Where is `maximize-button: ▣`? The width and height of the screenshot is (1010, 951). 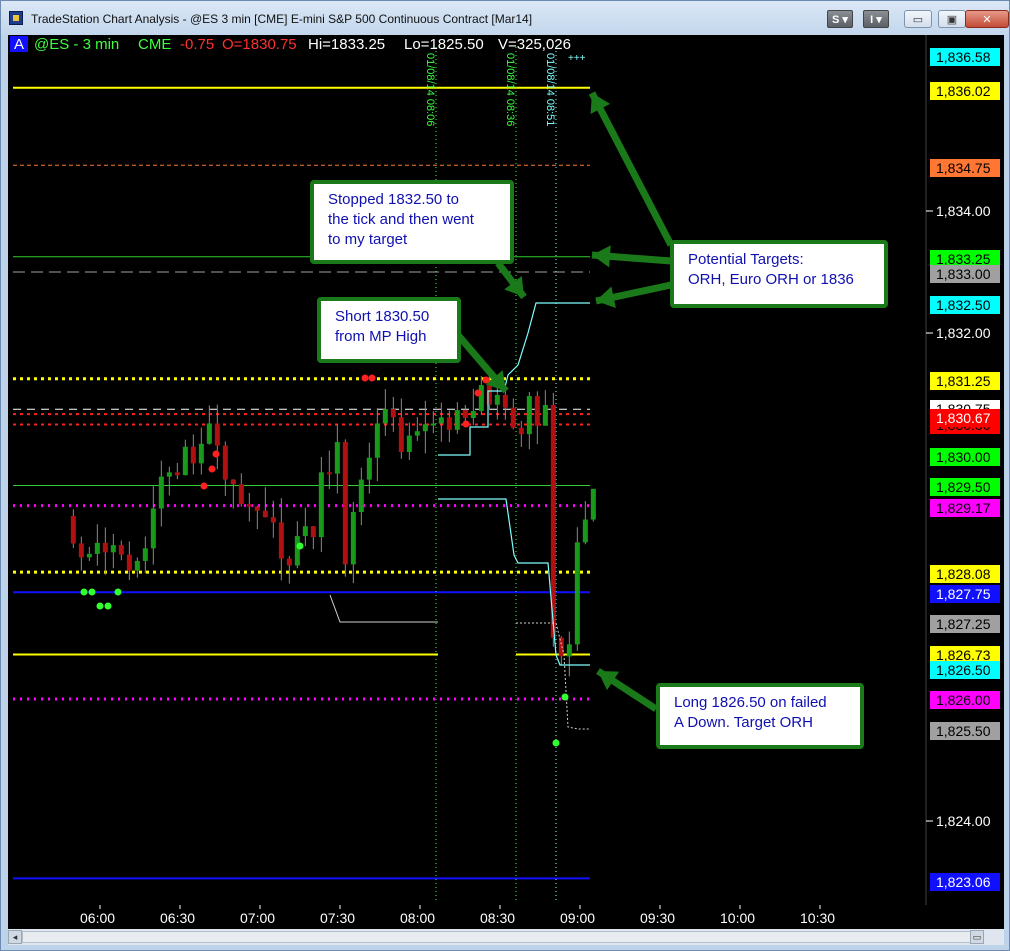 maximize-button: ▣ is located at coordinates (952, 19).